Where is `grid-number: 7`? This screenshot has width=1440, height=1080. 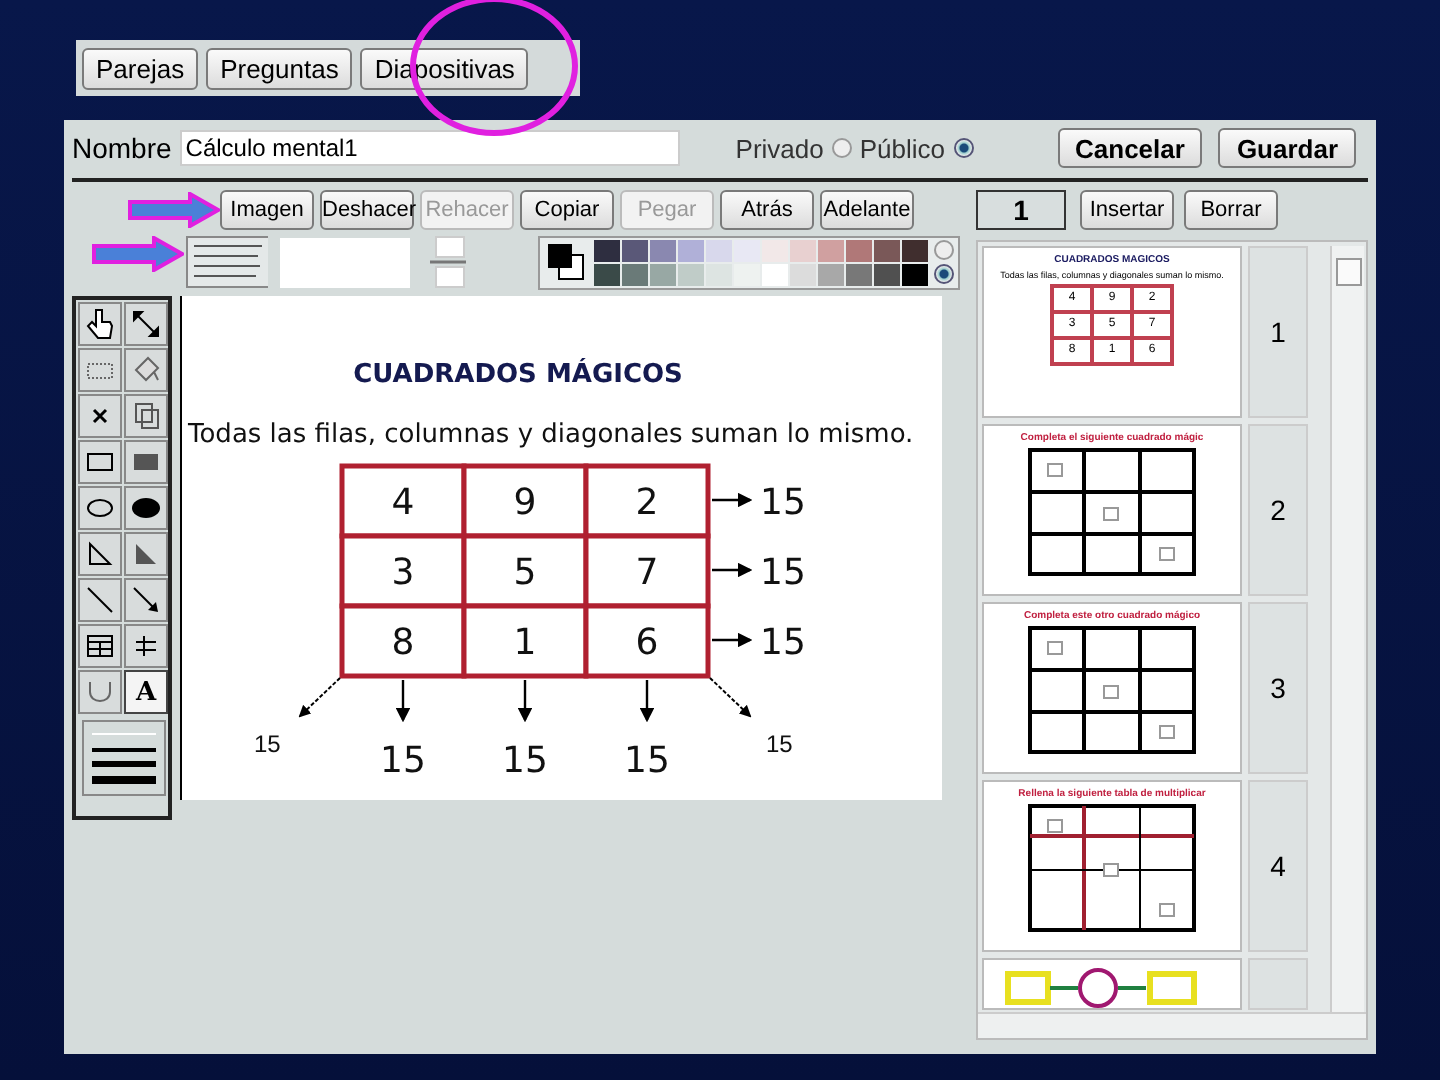 grid-number: 7 is located at coordinates (647, 573).